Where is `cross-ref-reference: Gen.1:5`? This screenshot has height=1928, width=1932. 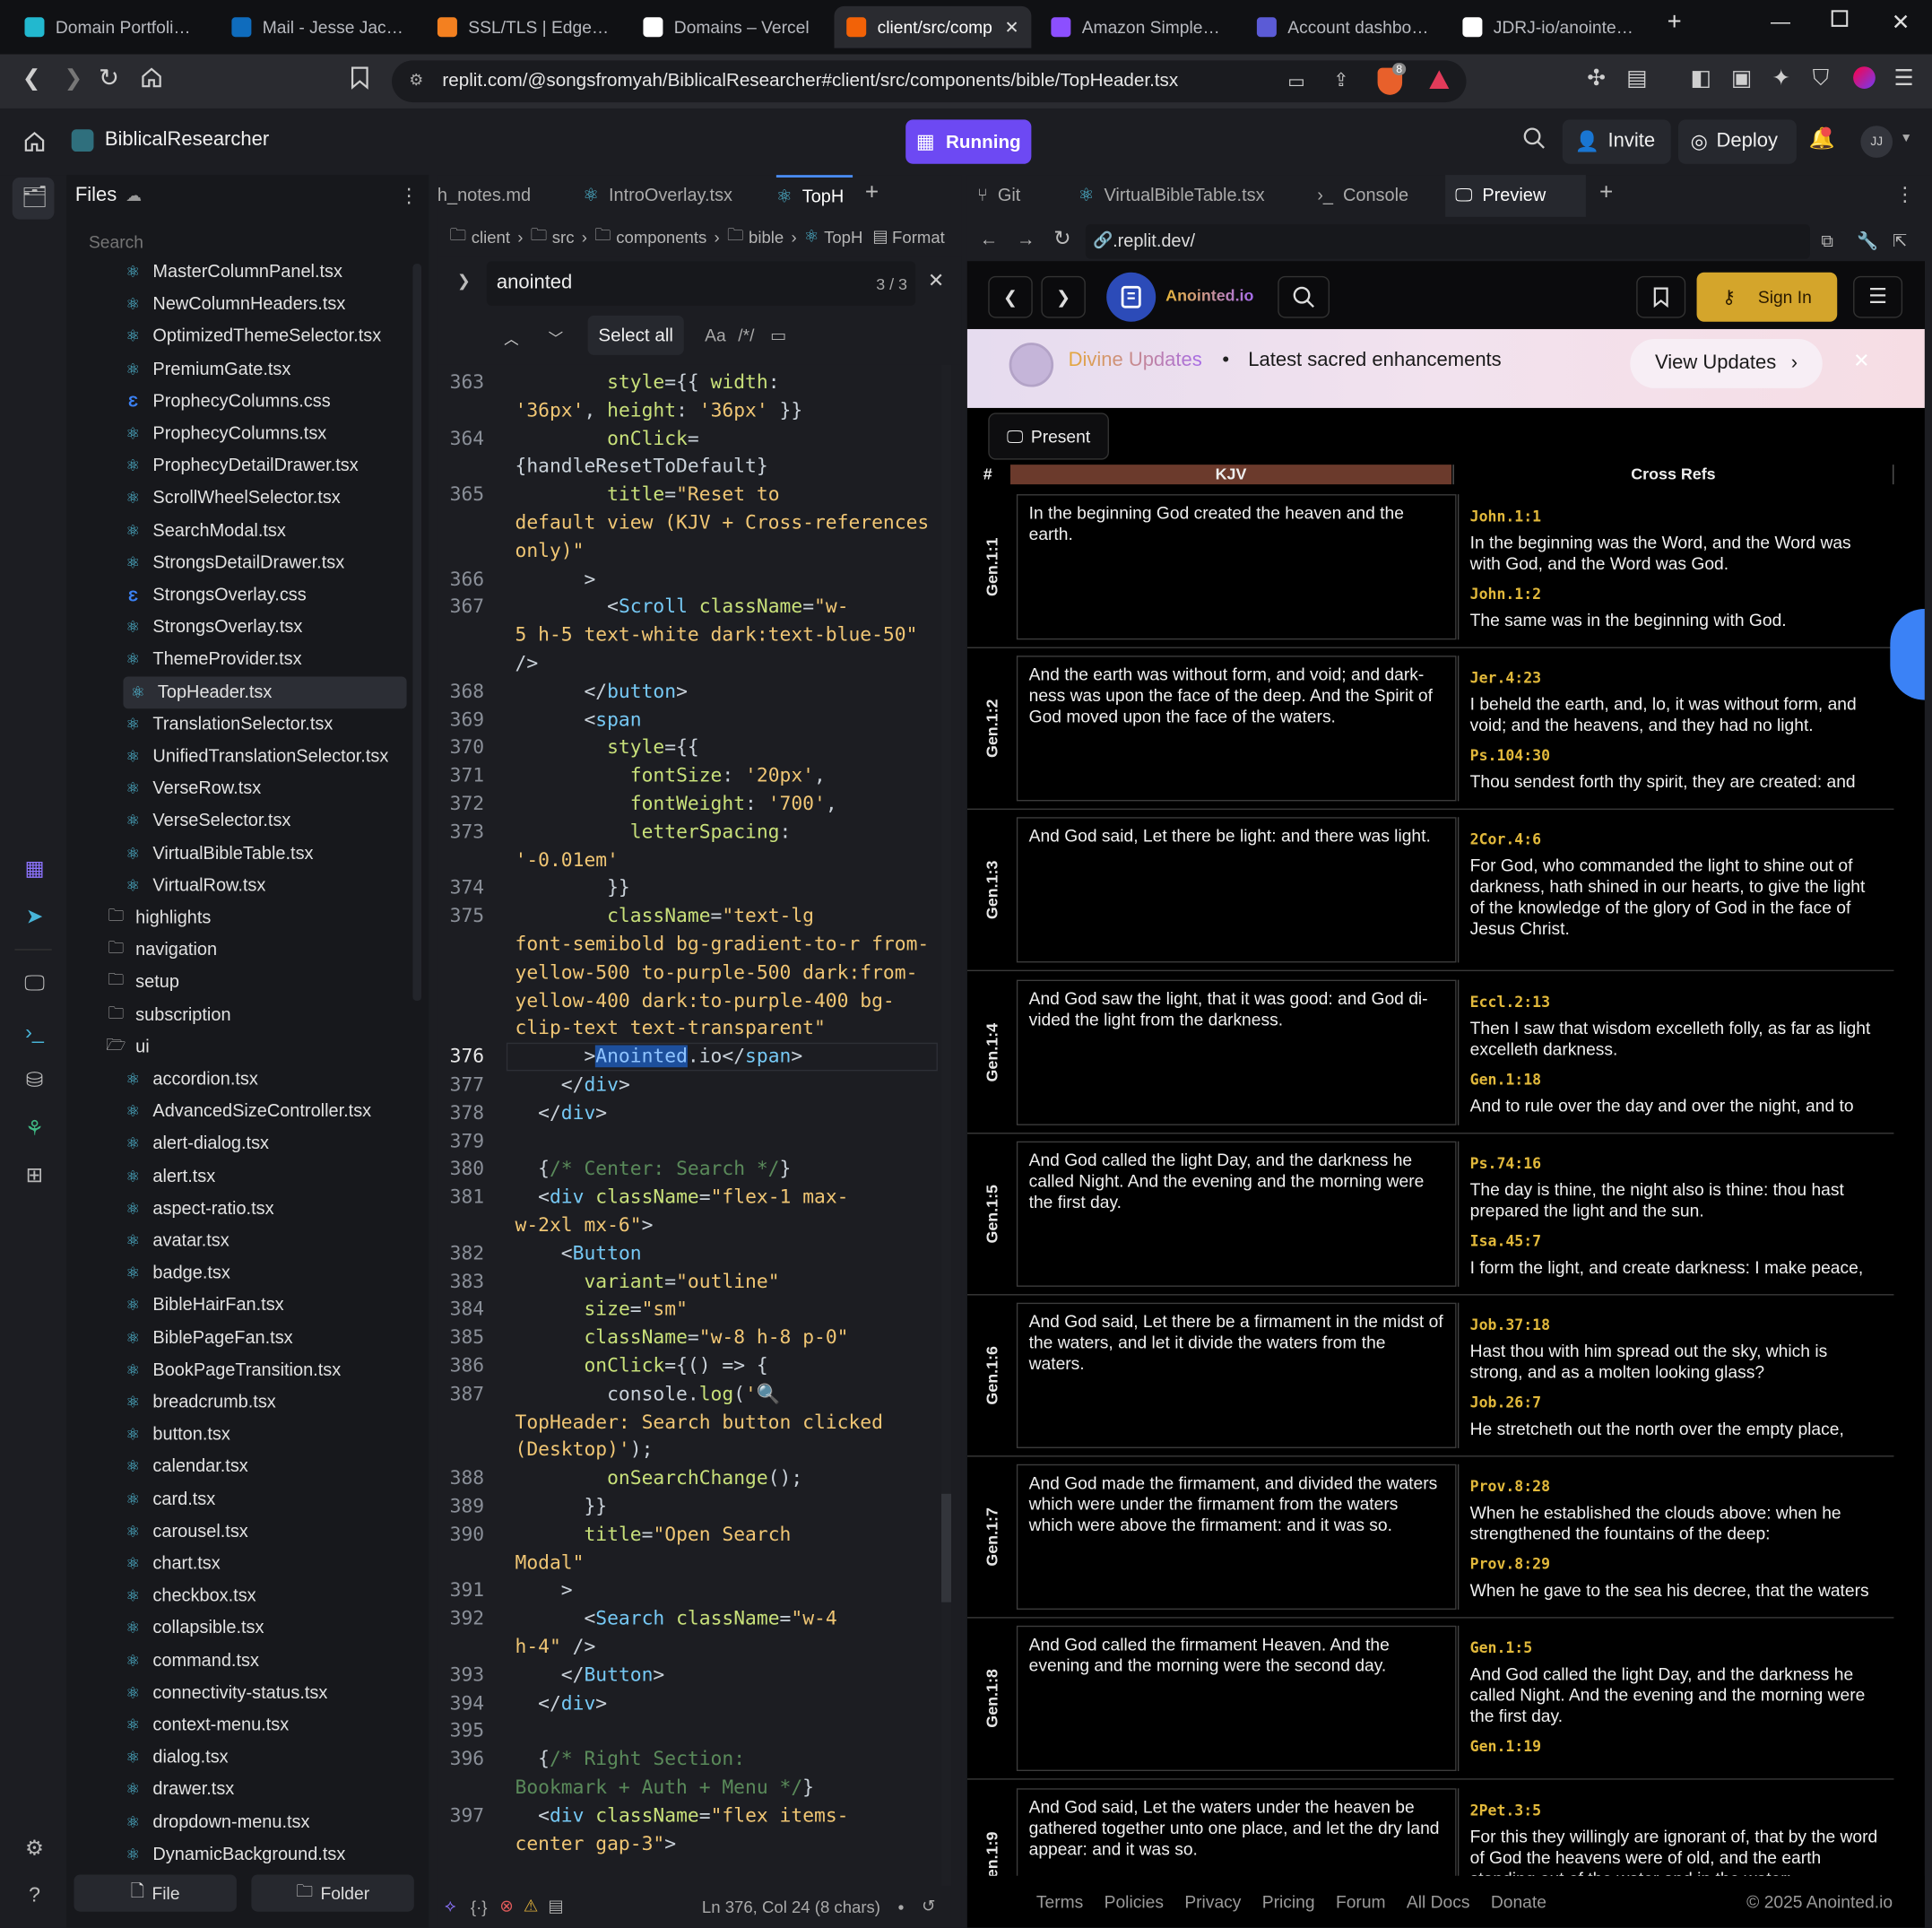 cross-ref-reference: Gen.1:5 is located at coordinates (1677, 1648).